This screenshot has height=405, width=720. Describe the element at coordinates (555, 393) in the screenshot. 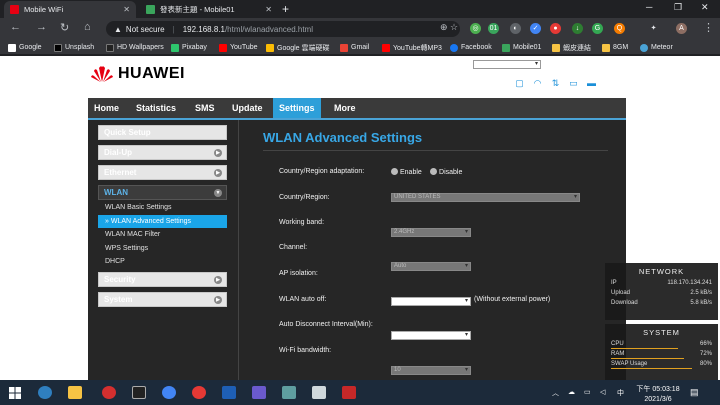

I see `tray-chevron-icon: ︿` at that location.